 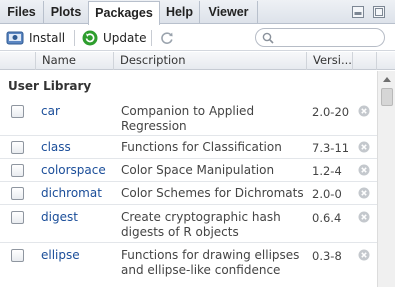 I want to click on package-description: Color Space Manipulation, so click(x=198, y=170).